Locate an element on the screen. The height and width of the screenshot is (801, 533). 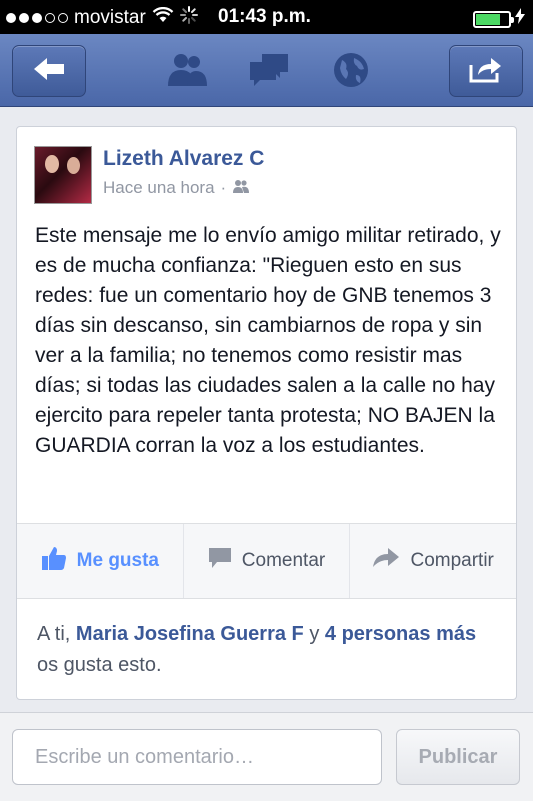
status-time: 01:43 p.m. is located at coordinates (264, 16).